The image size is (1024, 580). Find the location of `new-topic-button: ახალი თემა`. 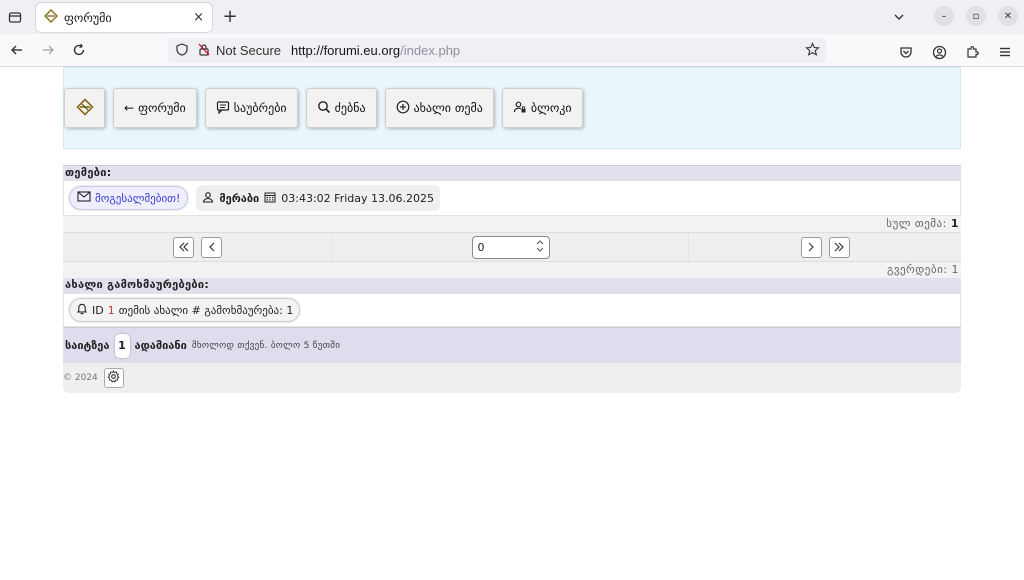

new-topic-button: ახალი თემა is located at coordinates (439, 108).